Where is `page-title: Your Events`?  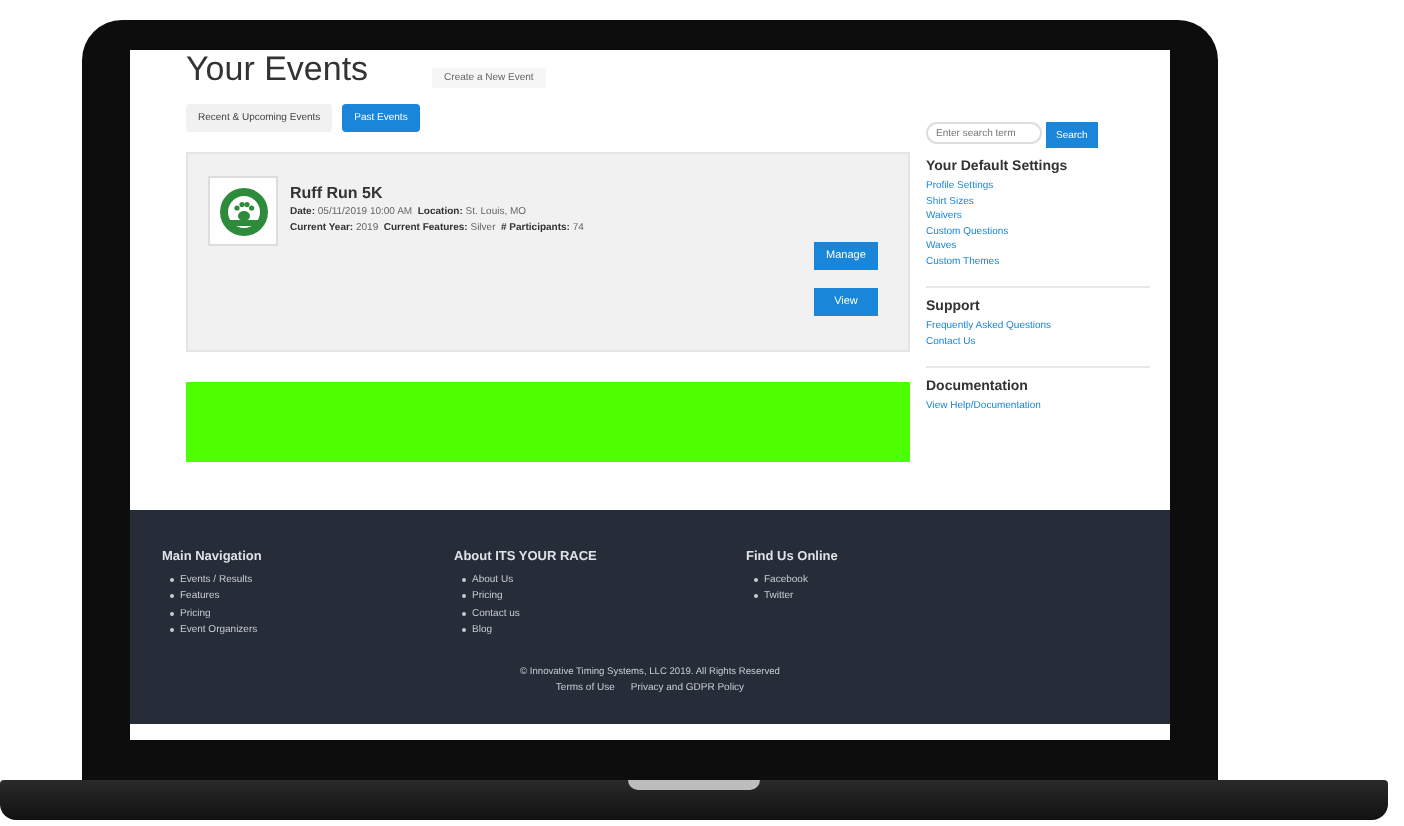
page-title: Your Events is located at coordinates (277, 70).